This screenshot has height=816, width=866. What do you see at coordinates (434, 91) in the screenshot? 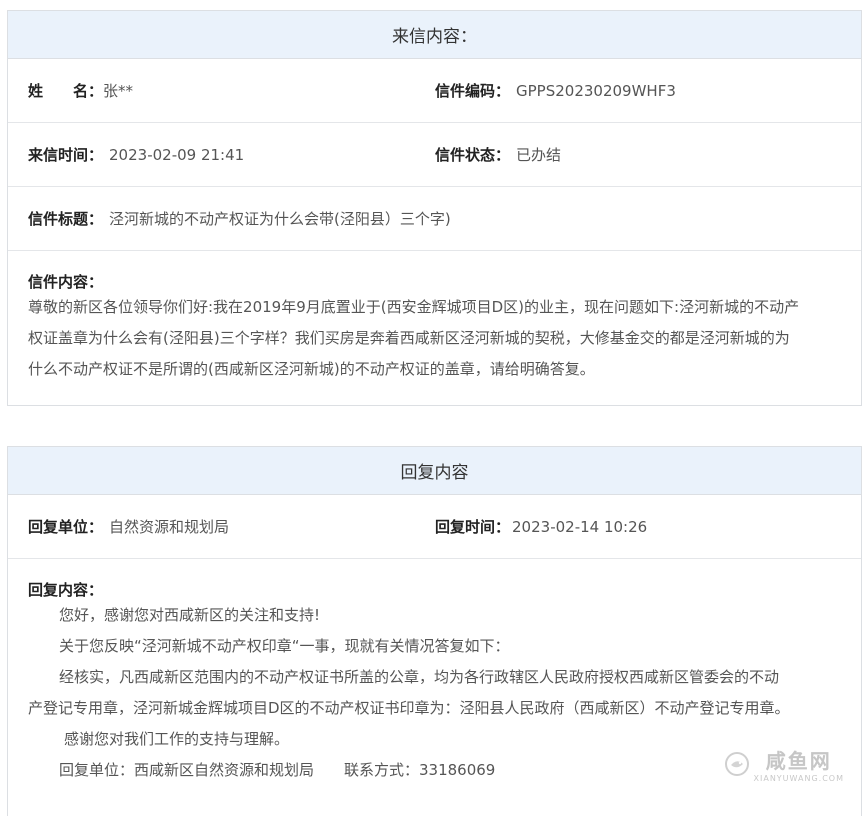
I see `letter-row-name-code: 姓 名： 张** 信件编码： GPPS20230209WHF3` at bounding box center [434, 91].